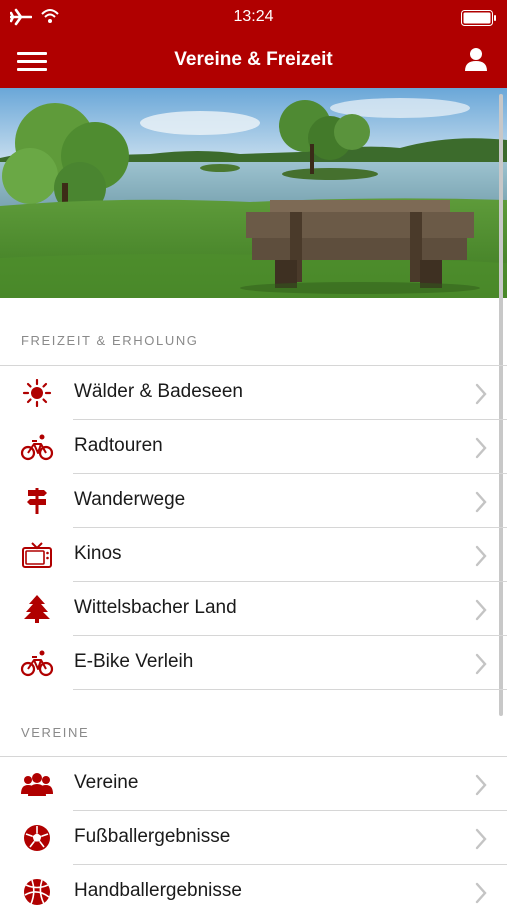  Describe the element at coordinates (158, 391) in the screenshot. I see `list-item-label: Wälder & Badeseen` at that location.